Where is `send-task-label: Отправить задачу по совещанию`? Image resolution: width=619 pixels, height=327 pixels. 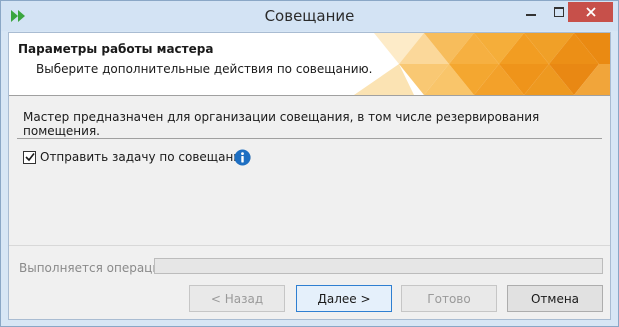 send-task-label: Отправить задачу по совещанию is located at coordinates (146, 157).